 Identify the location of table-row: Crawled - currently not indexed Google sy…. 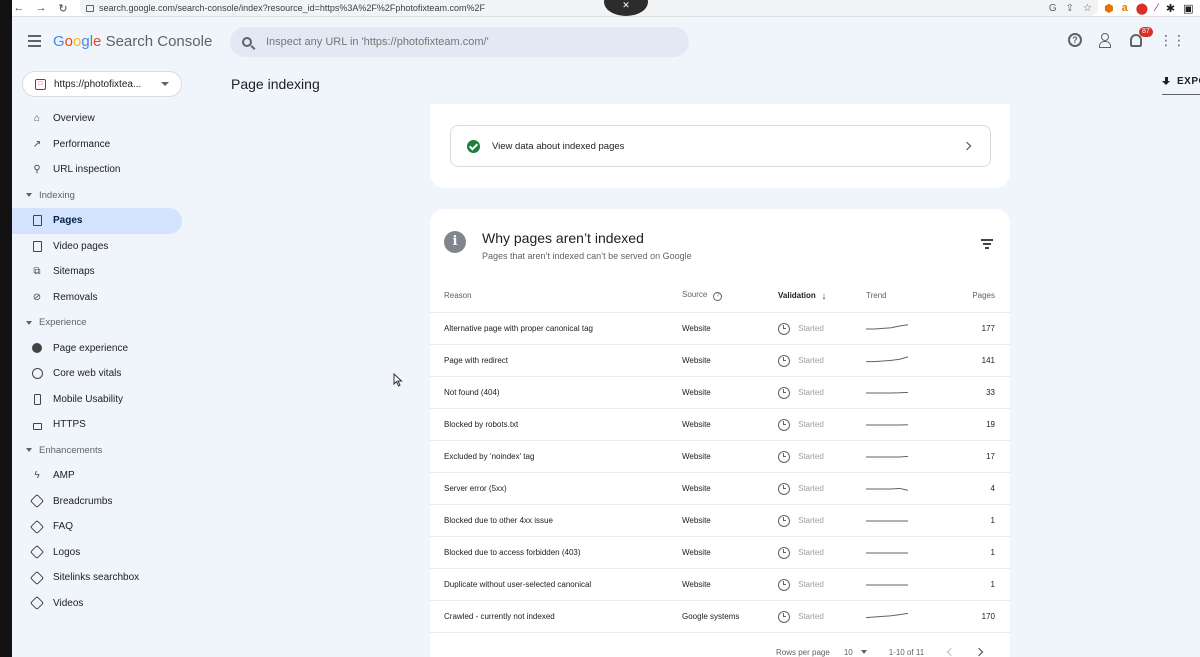
(720, 617).